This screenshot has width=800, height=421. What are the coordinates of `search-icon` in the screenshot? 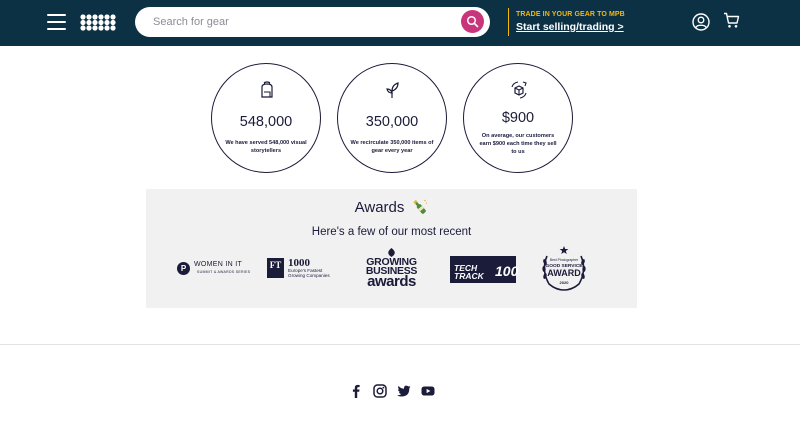 It's located at (472, 21).